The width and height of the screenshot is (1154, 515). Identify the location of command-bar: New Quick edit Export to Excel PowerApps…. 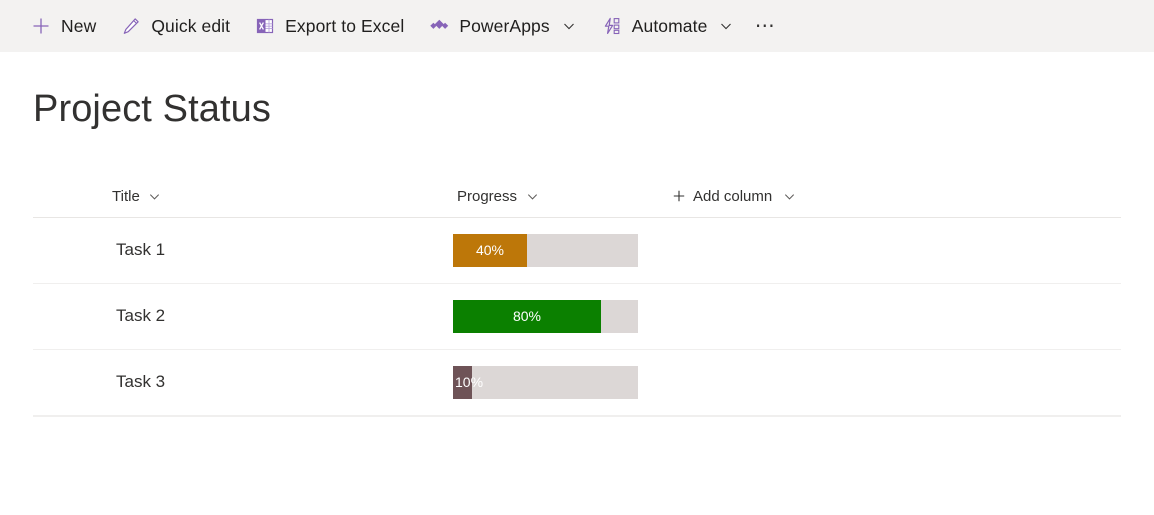
(577, 26).